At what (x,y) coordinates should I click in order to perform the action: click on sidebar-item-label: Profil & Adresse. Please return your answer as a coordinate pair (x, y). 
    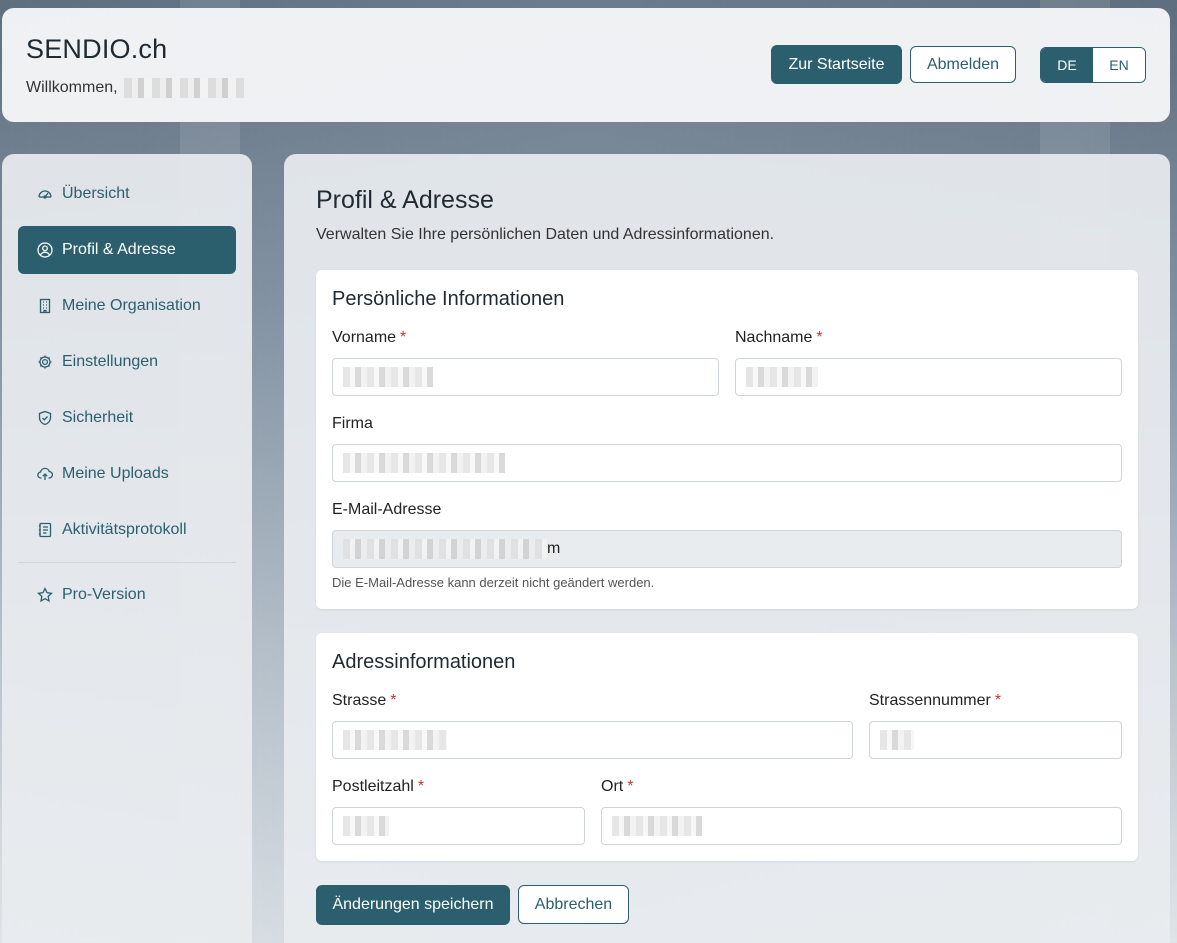
    Looking at the image, I should click on (119, 249).